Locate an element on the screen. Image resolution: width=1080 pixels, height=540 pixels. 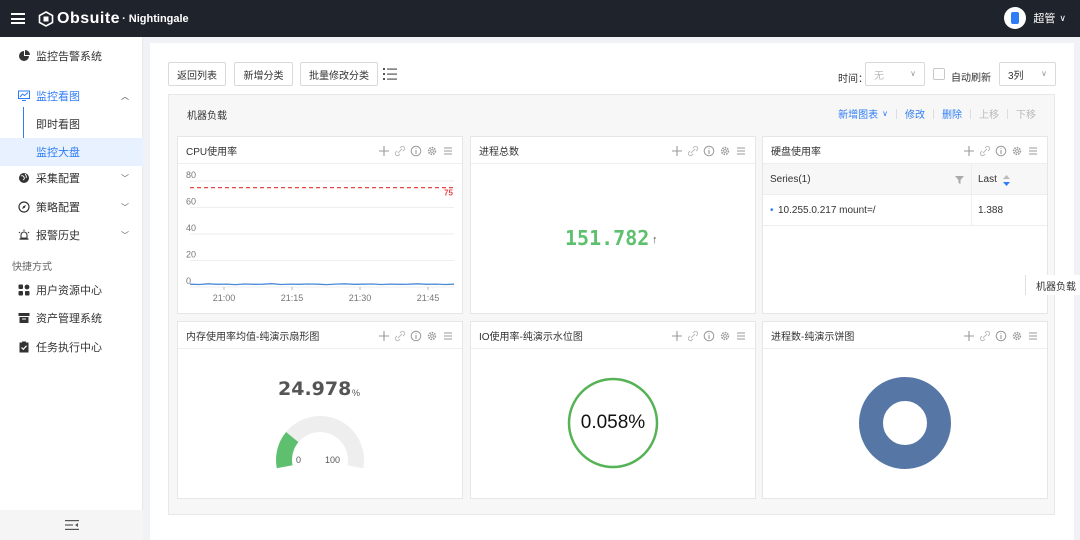
sidebar-item-monitor-view: 监控看图 ︿ is located at coordinates (71, 96).